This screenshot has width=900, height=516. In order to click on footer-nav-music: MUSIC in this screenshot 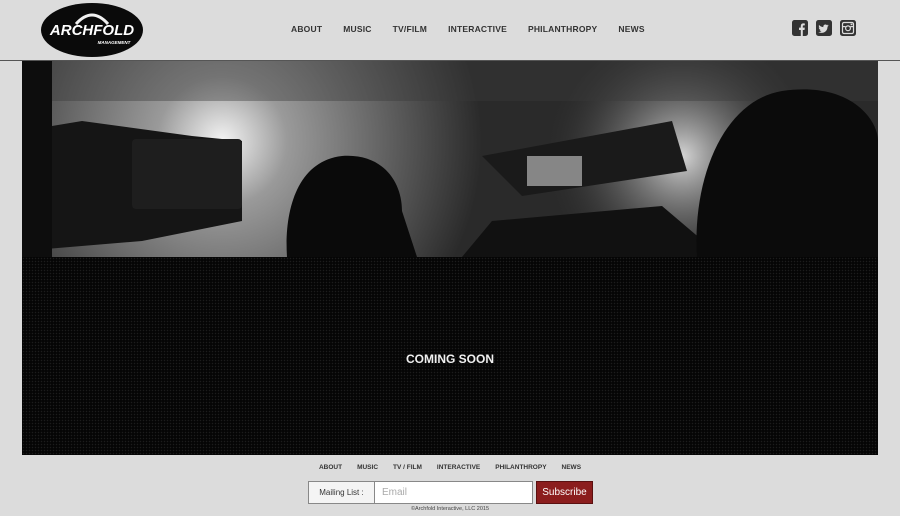, I will do `click(367, 467)`.